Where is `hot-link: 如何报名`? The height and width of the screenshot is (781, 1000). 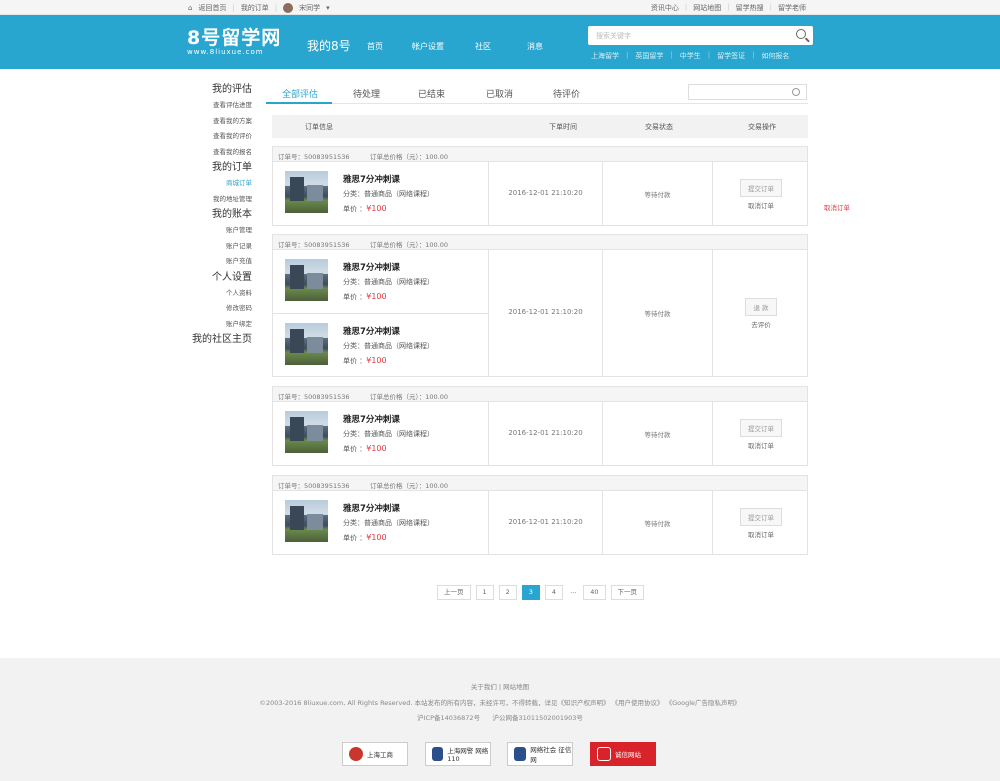 hot-link: 如何报名 is located at coordinates (775, 56).